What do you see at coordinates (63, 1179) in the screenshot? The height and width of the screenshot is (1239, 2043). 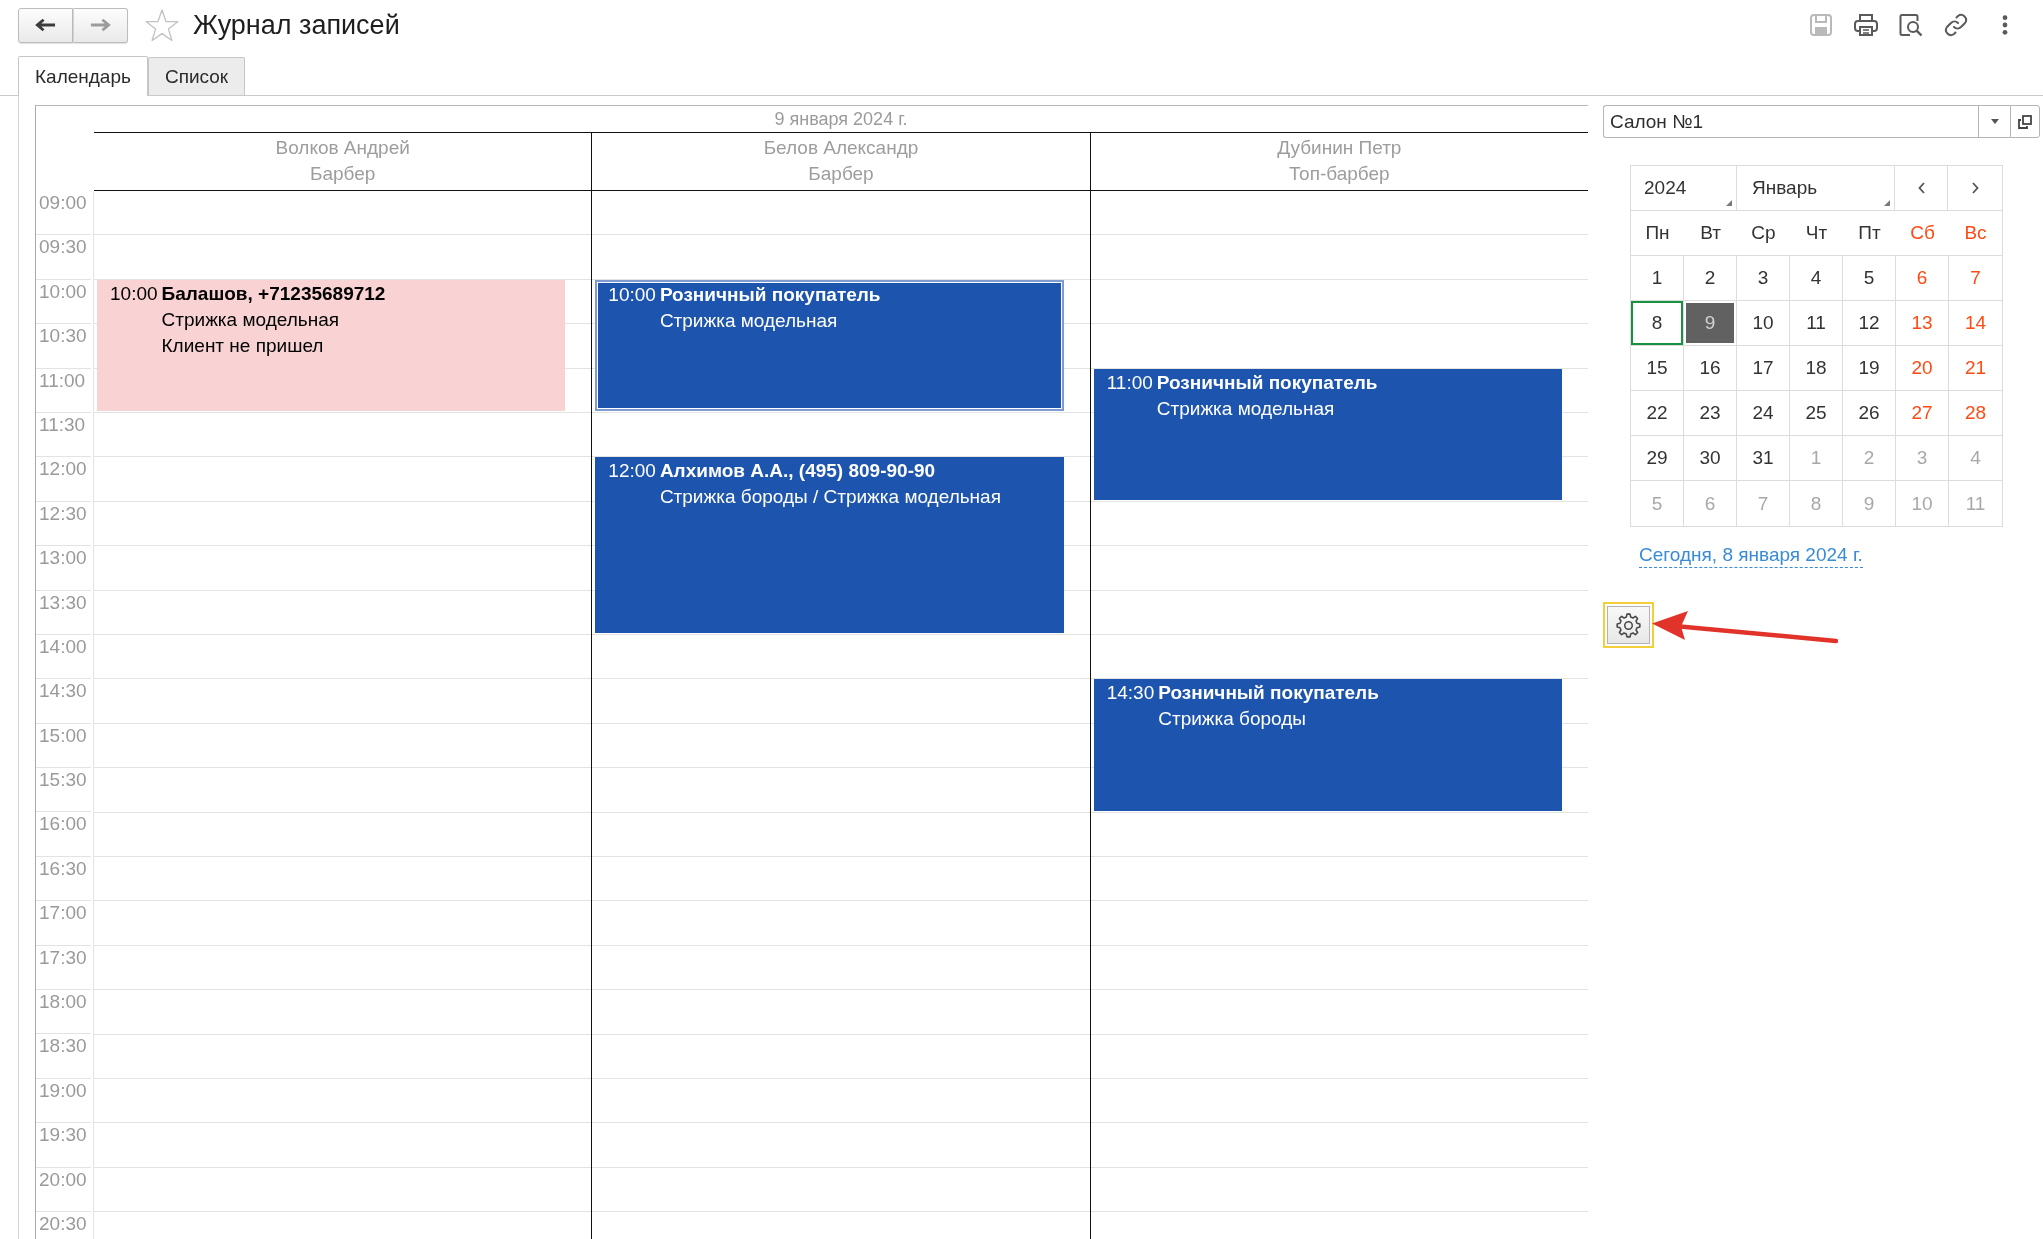 I see `time-label: 20:00` at bounding box center [63, 1179].